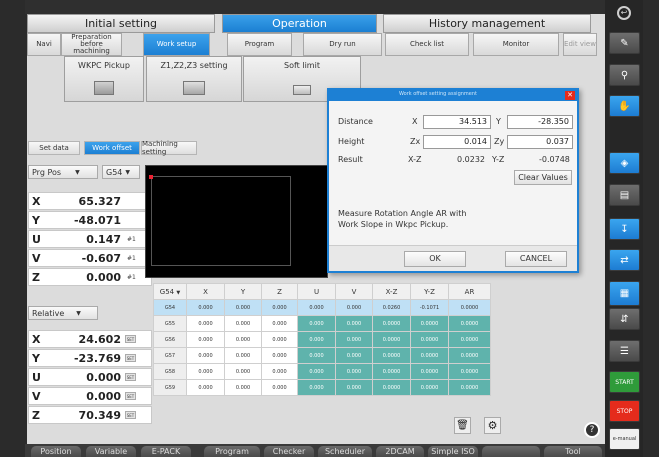 This screenshot has width=659, height=457. What do you see at coordinates (176, 44) in the screenshot?
I see `subtab-work-setup: Work setup` at bounding box center [176, 44].